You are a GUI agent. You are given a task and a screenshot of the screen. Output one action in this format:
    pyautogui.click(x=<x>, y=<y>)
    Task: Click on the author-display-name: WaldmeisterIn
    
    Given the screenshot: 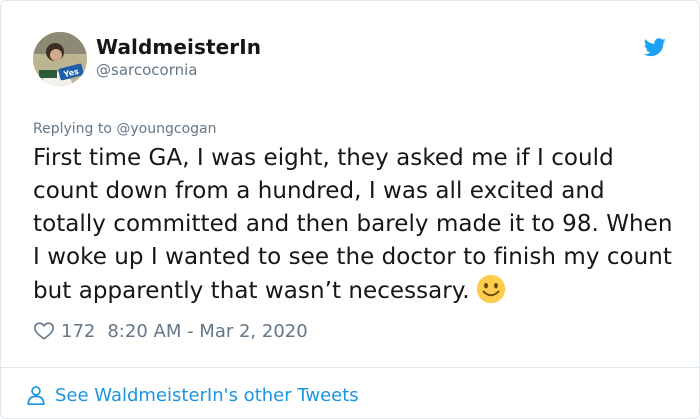 What is the action you would take?
    pyautogui.click(x=178, y=47)
    